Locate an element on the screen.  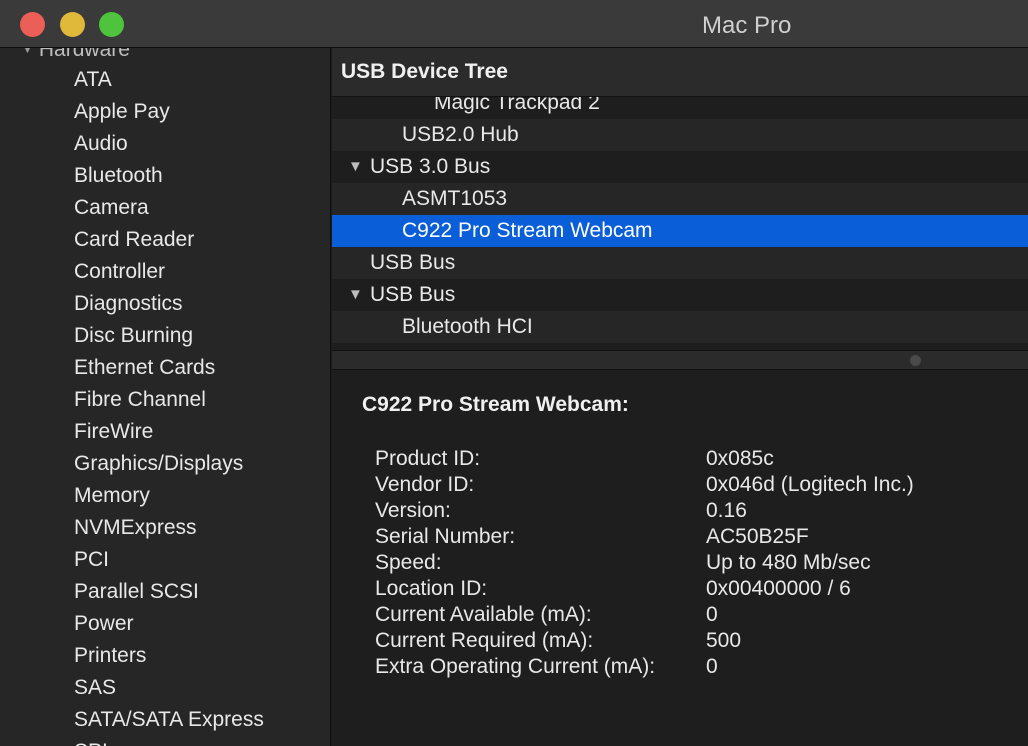
sidebar-item-disc-burning: Disc Burning is located at coordinates (133, 336).